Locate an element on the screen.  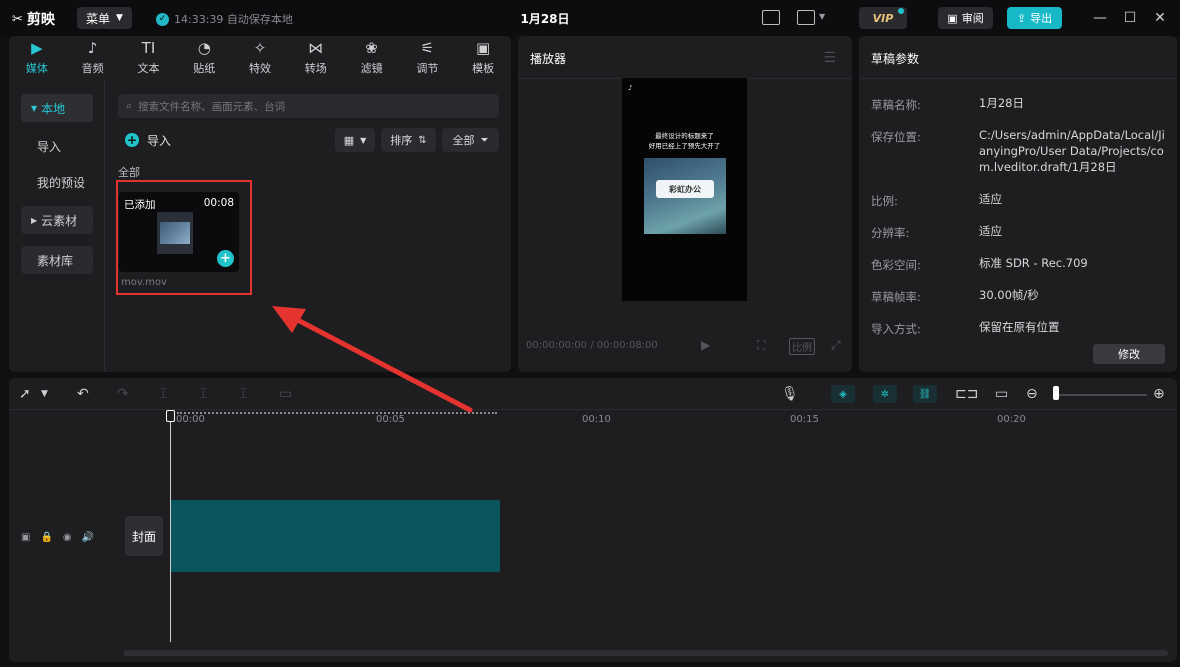
vip-label: VIP is located at coordinates (883, 18).